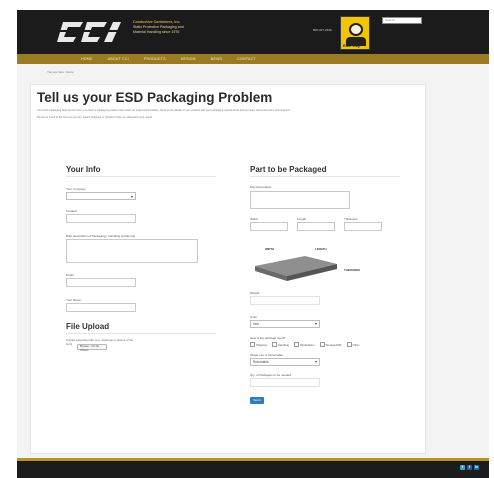  What do you see at coordinates (155, 59) in the screenshot?
I see `nav-item-products: PRODUCTS` at bounding box center [155, 59].